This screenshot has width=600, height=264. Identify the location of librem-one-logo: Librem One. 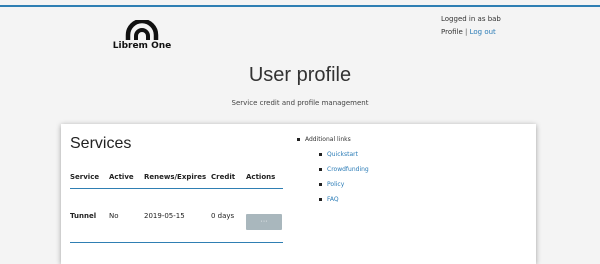
(142, 35).